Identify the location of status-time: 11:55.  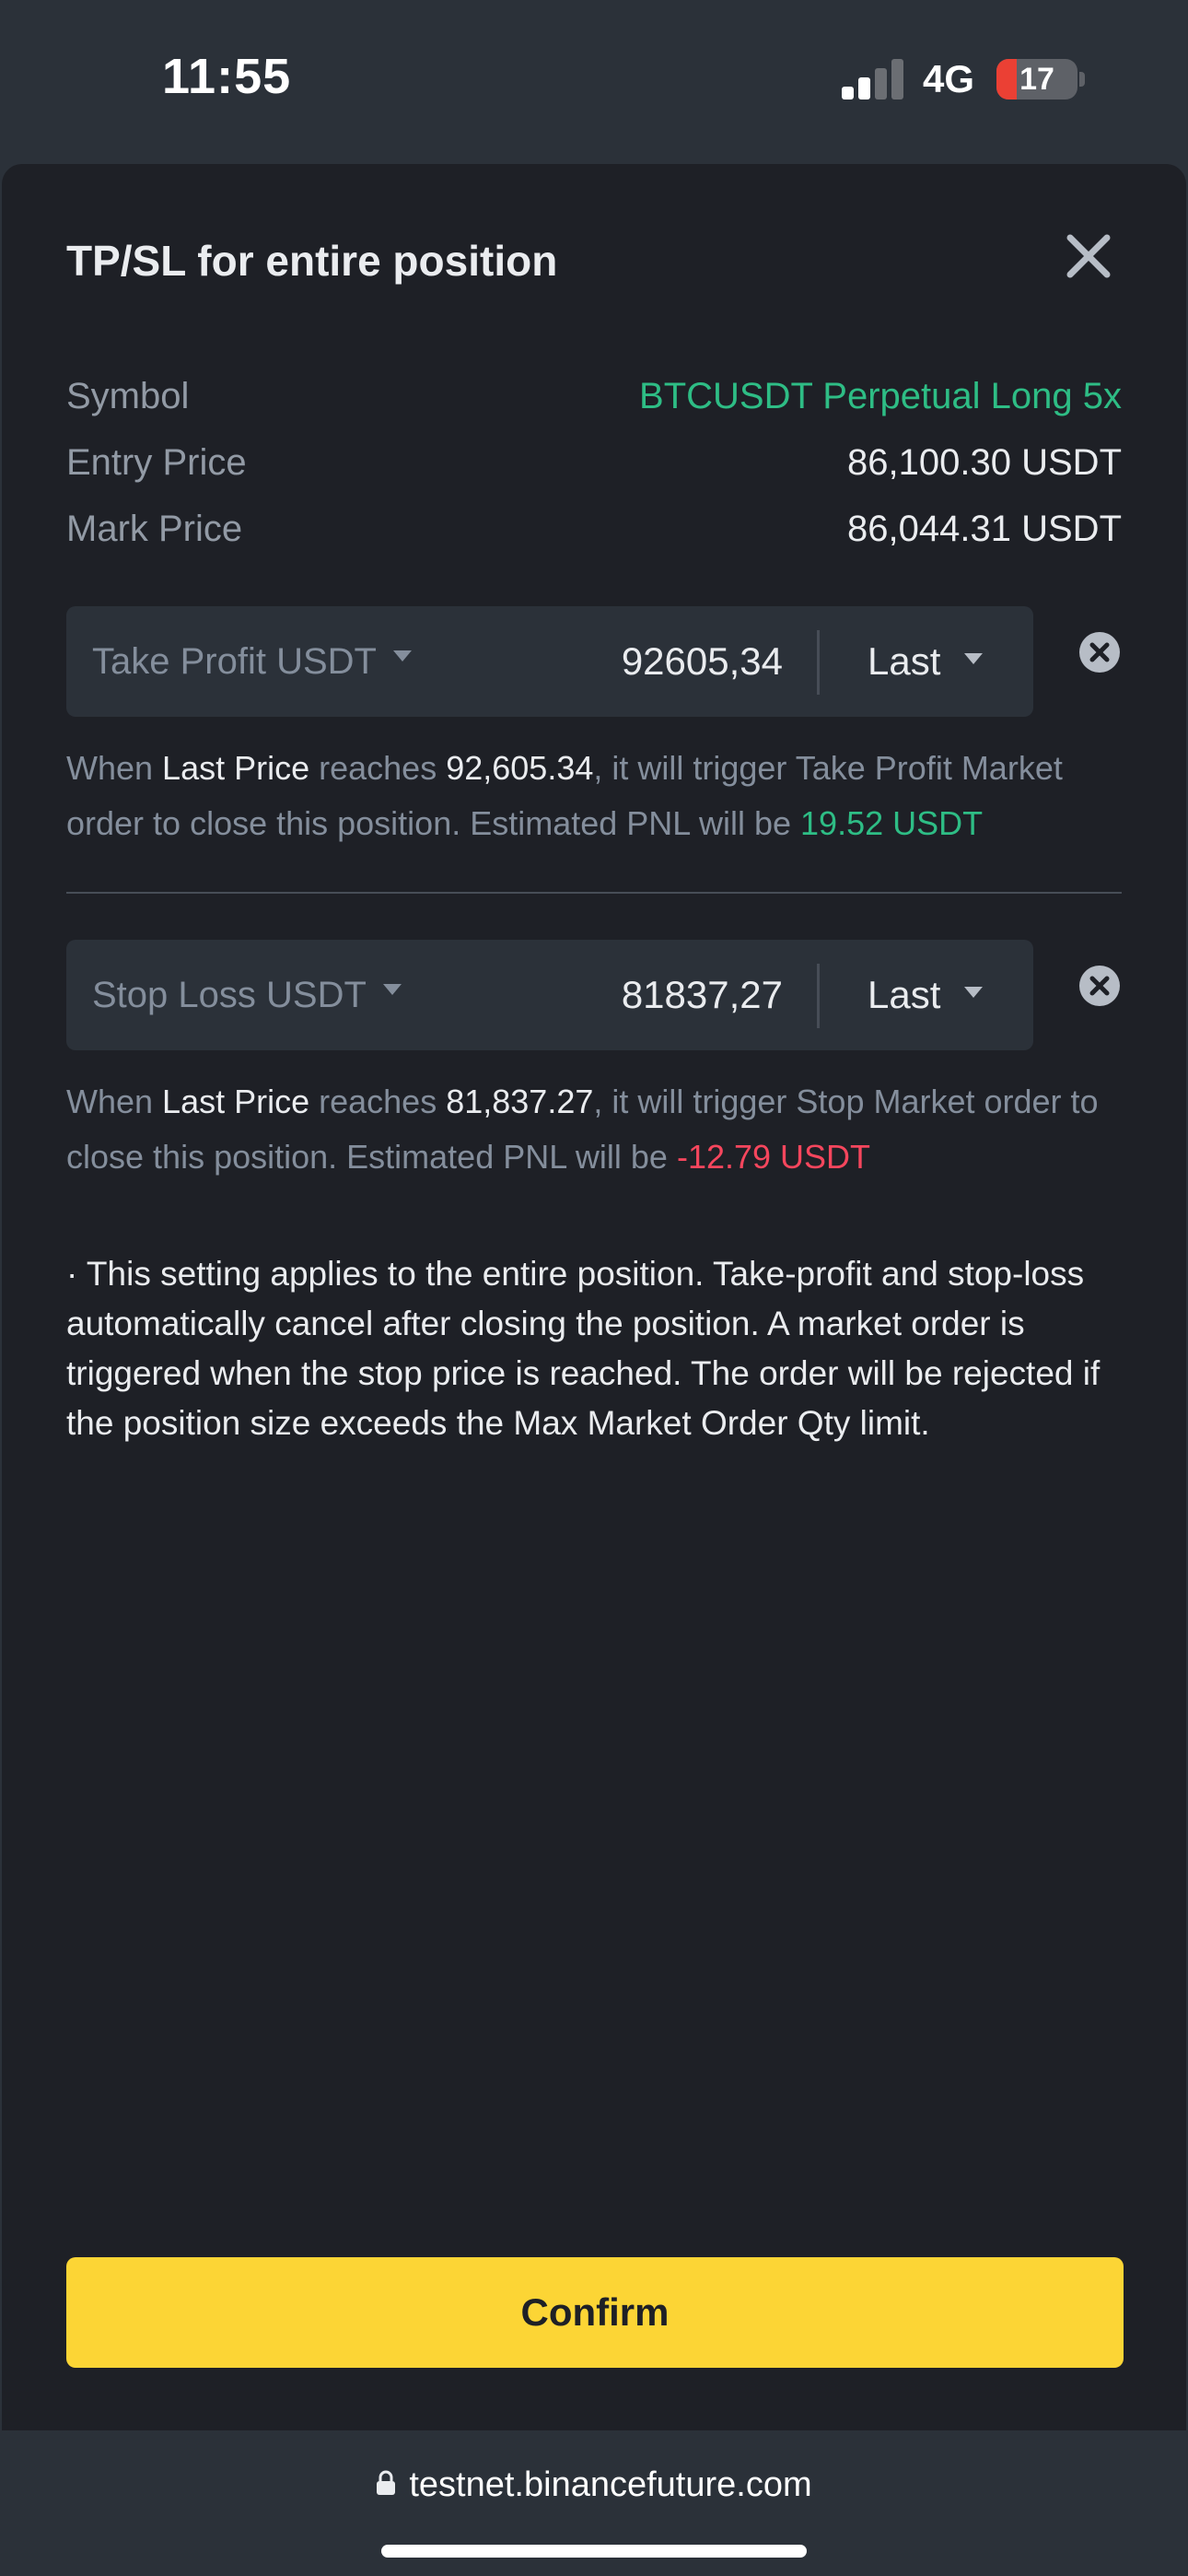
(227, 76).